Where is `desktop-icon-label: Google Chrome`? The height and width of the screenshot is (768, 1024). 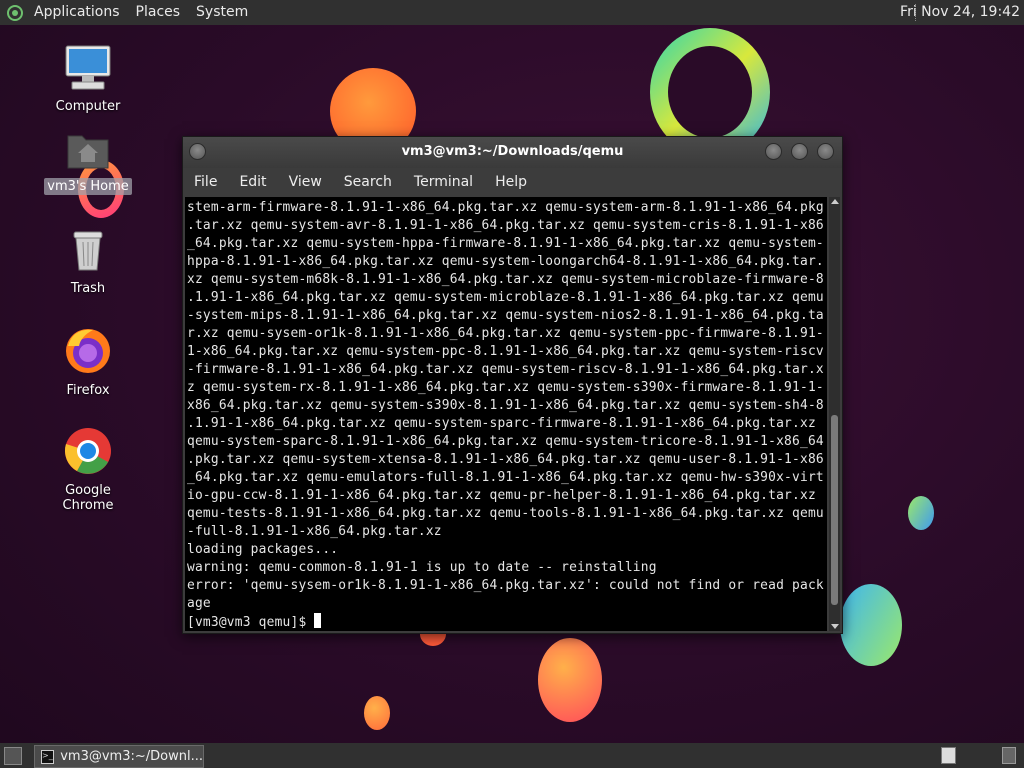
desktop-icon-label: Google Chrome is located at coordinates (88, 498).